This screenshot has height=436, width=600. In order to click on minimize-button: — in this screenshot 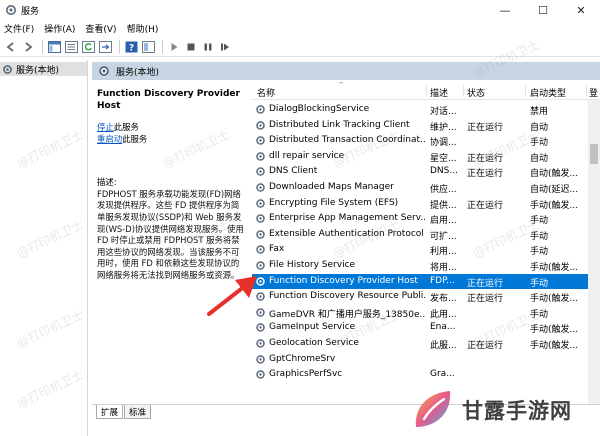, I will do `click(505, 10)`.